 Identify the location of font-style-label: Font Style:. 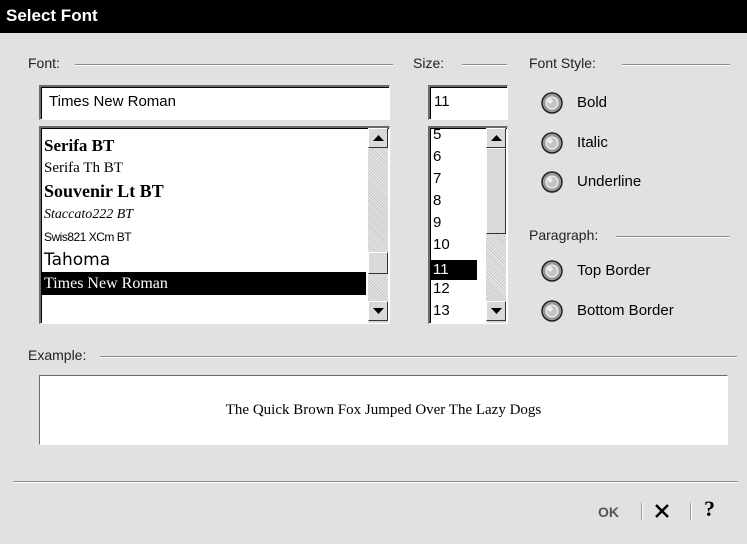
(565, 63).